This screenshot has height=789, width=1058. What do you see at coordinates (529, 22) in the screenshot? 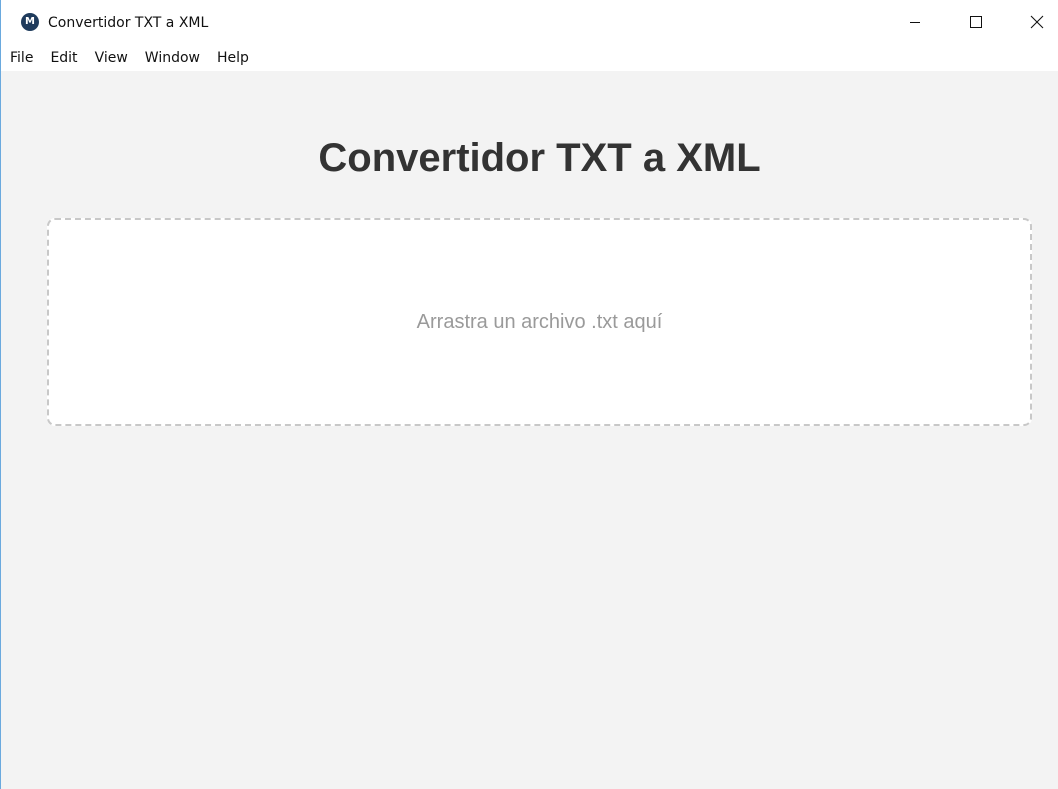
I see `title-bar: M Convertidor TXT a XML` at bounding box center [529, 22].